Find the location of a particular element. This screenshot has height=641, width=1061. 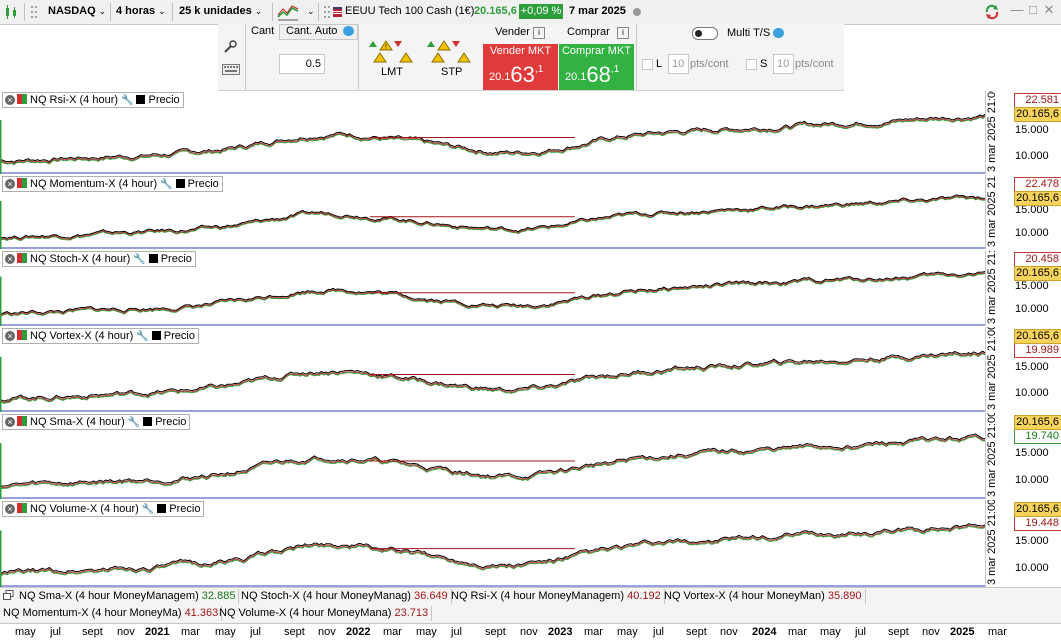

pane-legend: × NQ Rsi-X (4 hour) 🔧 Precio is located at coordinates (93, 100).